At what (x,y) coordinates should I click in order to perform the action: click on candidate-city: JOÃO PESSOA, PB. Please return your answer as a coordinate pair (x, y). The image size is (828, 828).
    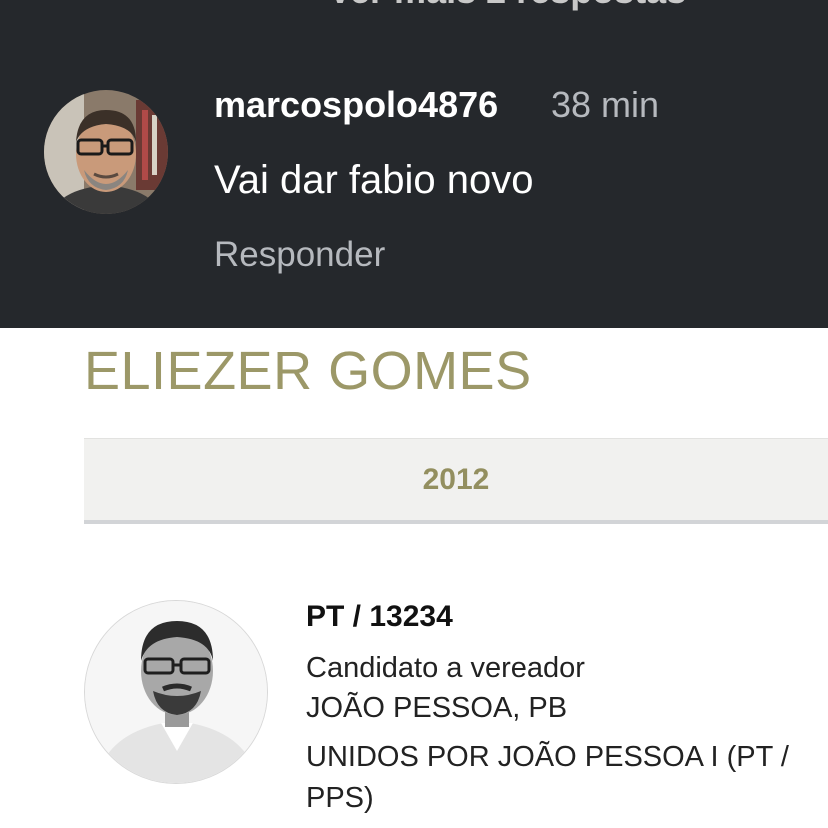
    Looking at the image, I should click on (437, 708).